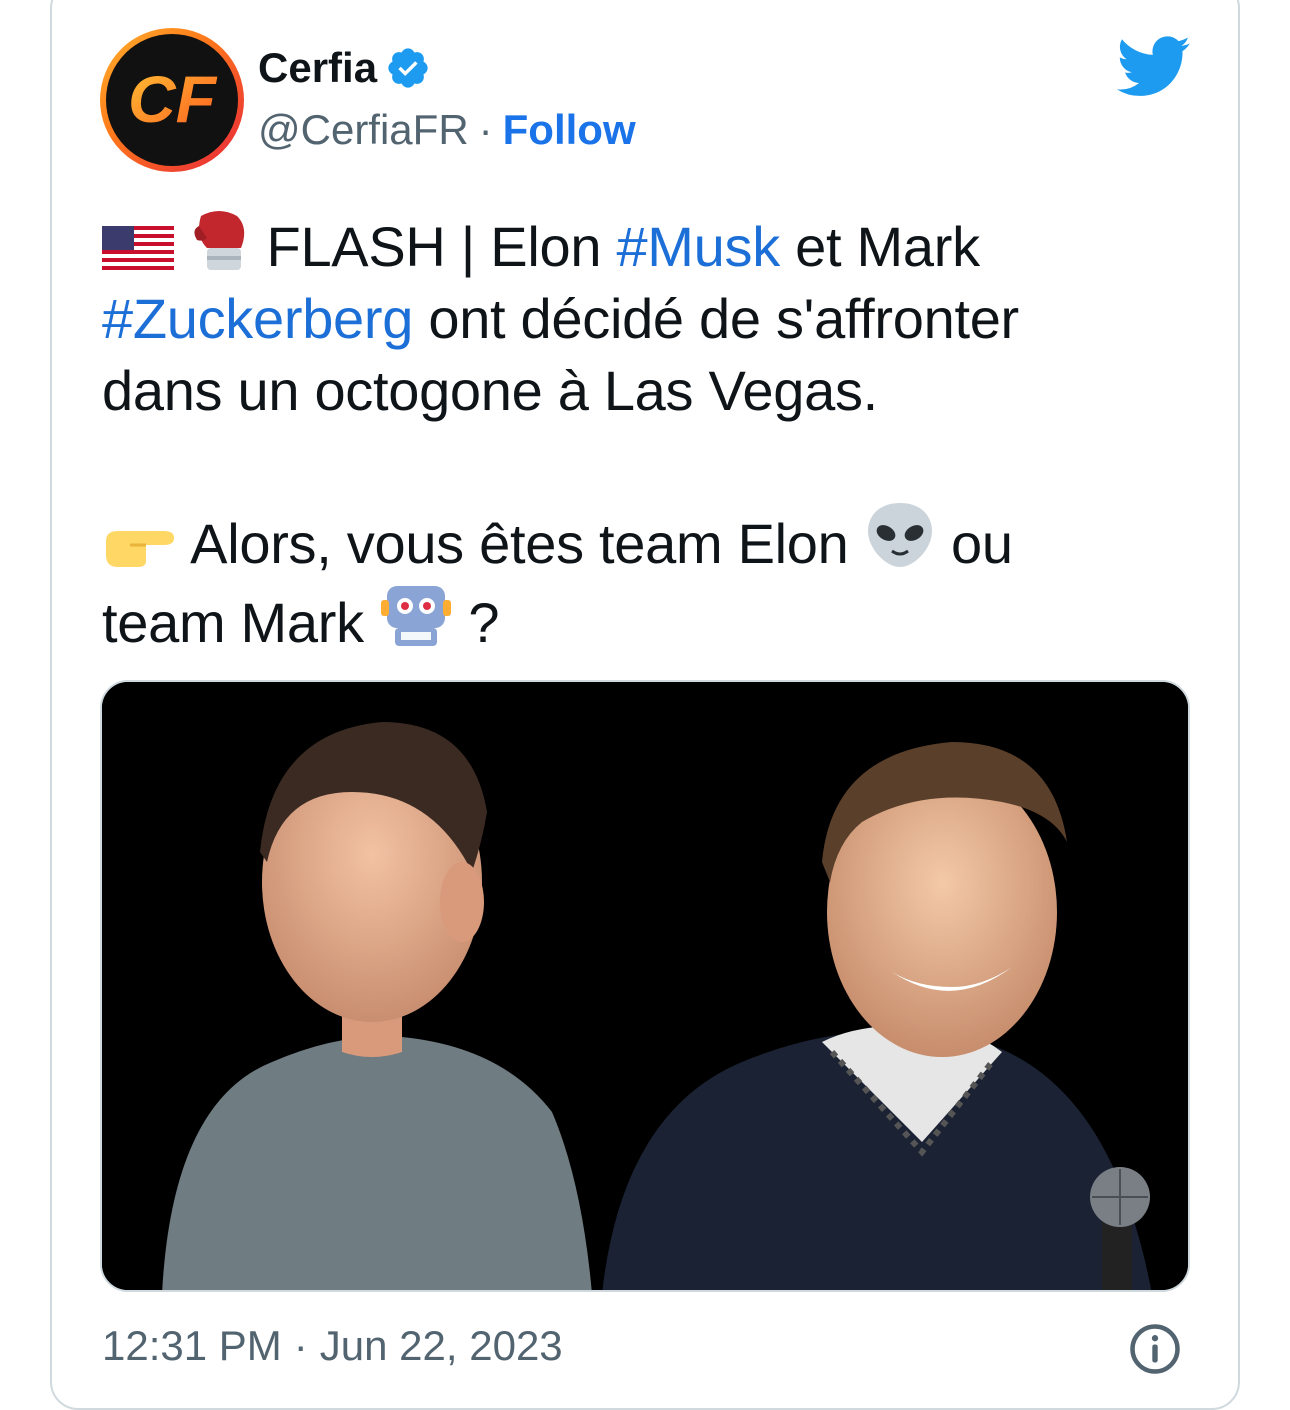  I want to click on text-segment: dans un octogone à Las Vegas., so click(490, 390).